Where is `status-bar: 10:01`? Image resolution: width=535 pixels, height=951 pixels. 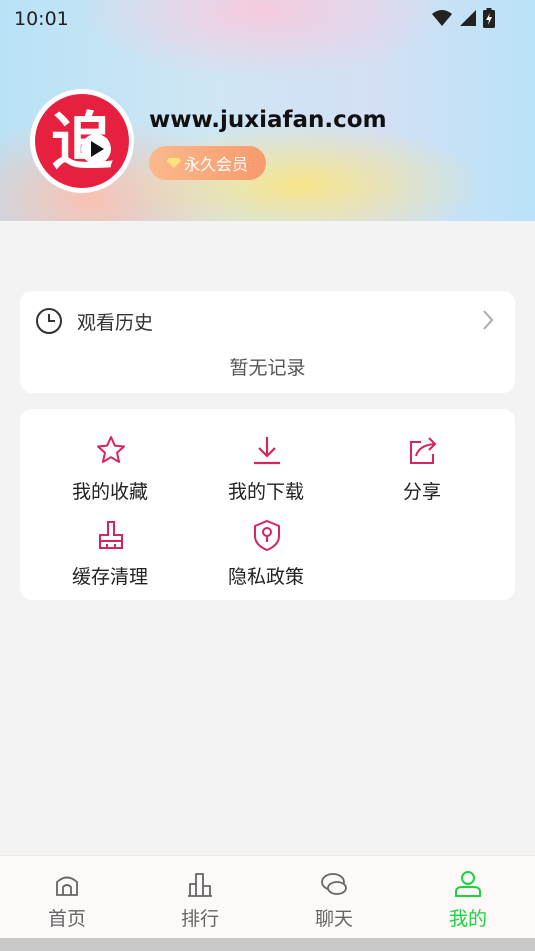 status-bar: 10:01 is located at coordinates (267, 18).